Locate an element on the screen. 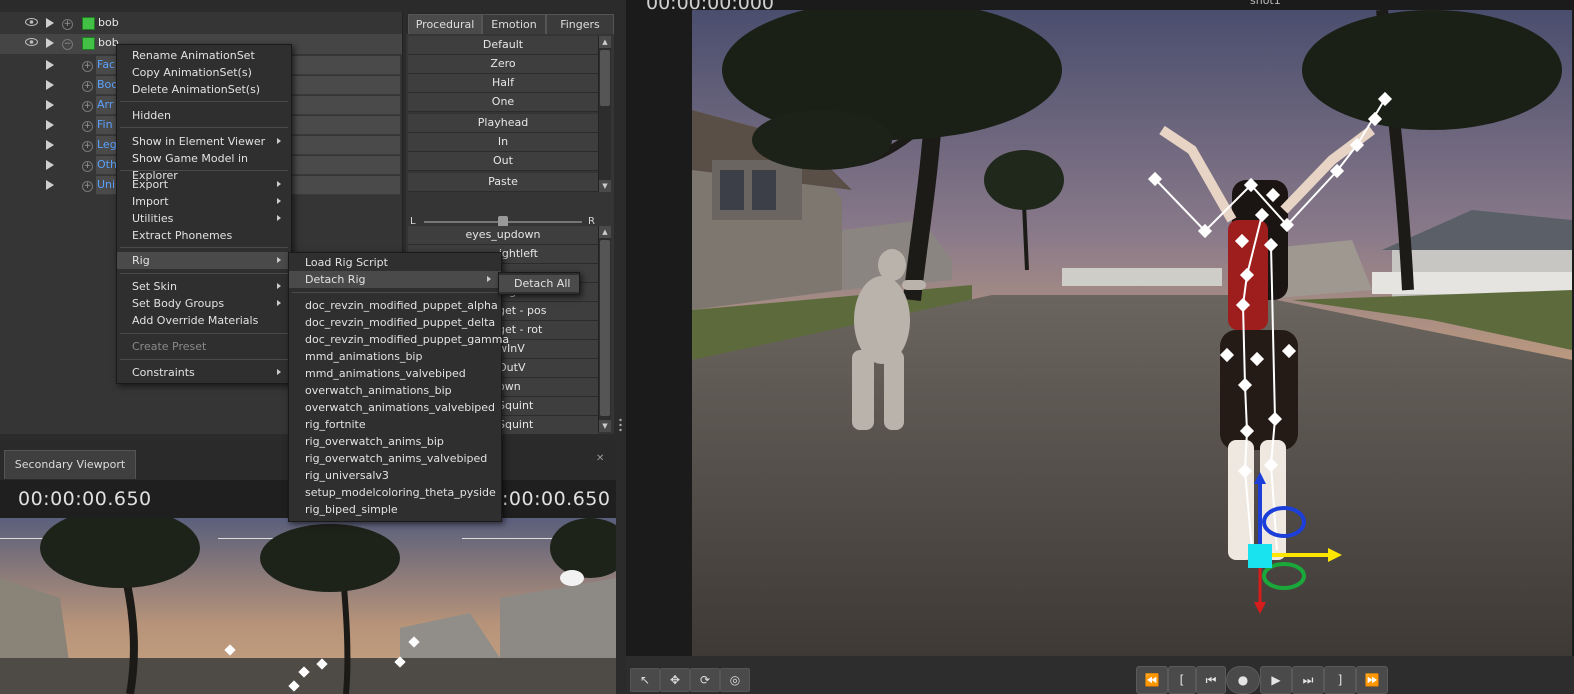 This screenshot has height=694, width=1574. zero-button: Zero is located at coordinates (503, 64).